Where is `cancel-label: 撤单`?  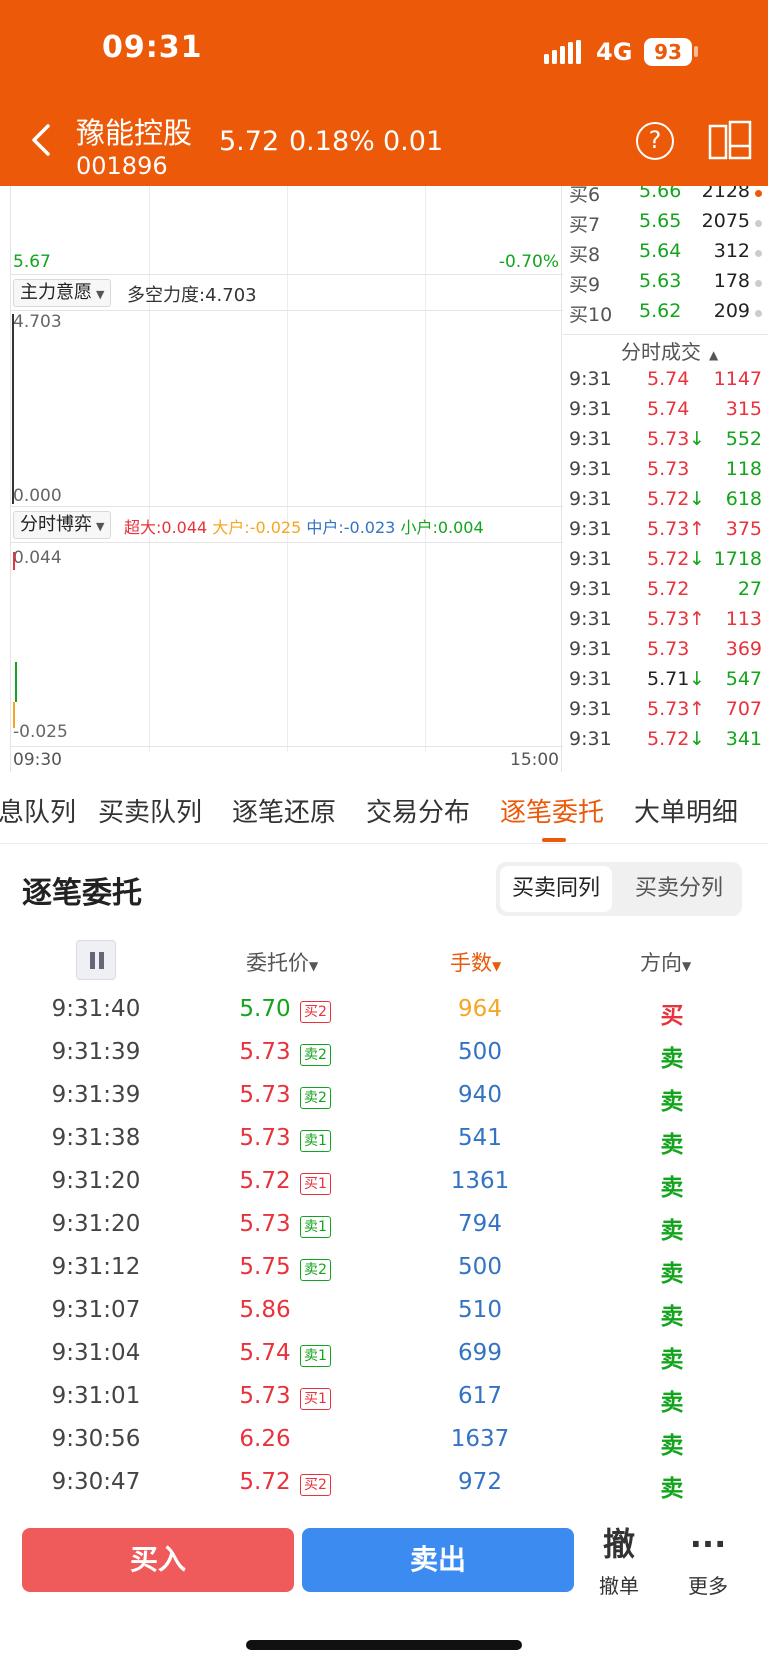 cancel-label: 撤单 is located at coordinates (619, 1586).